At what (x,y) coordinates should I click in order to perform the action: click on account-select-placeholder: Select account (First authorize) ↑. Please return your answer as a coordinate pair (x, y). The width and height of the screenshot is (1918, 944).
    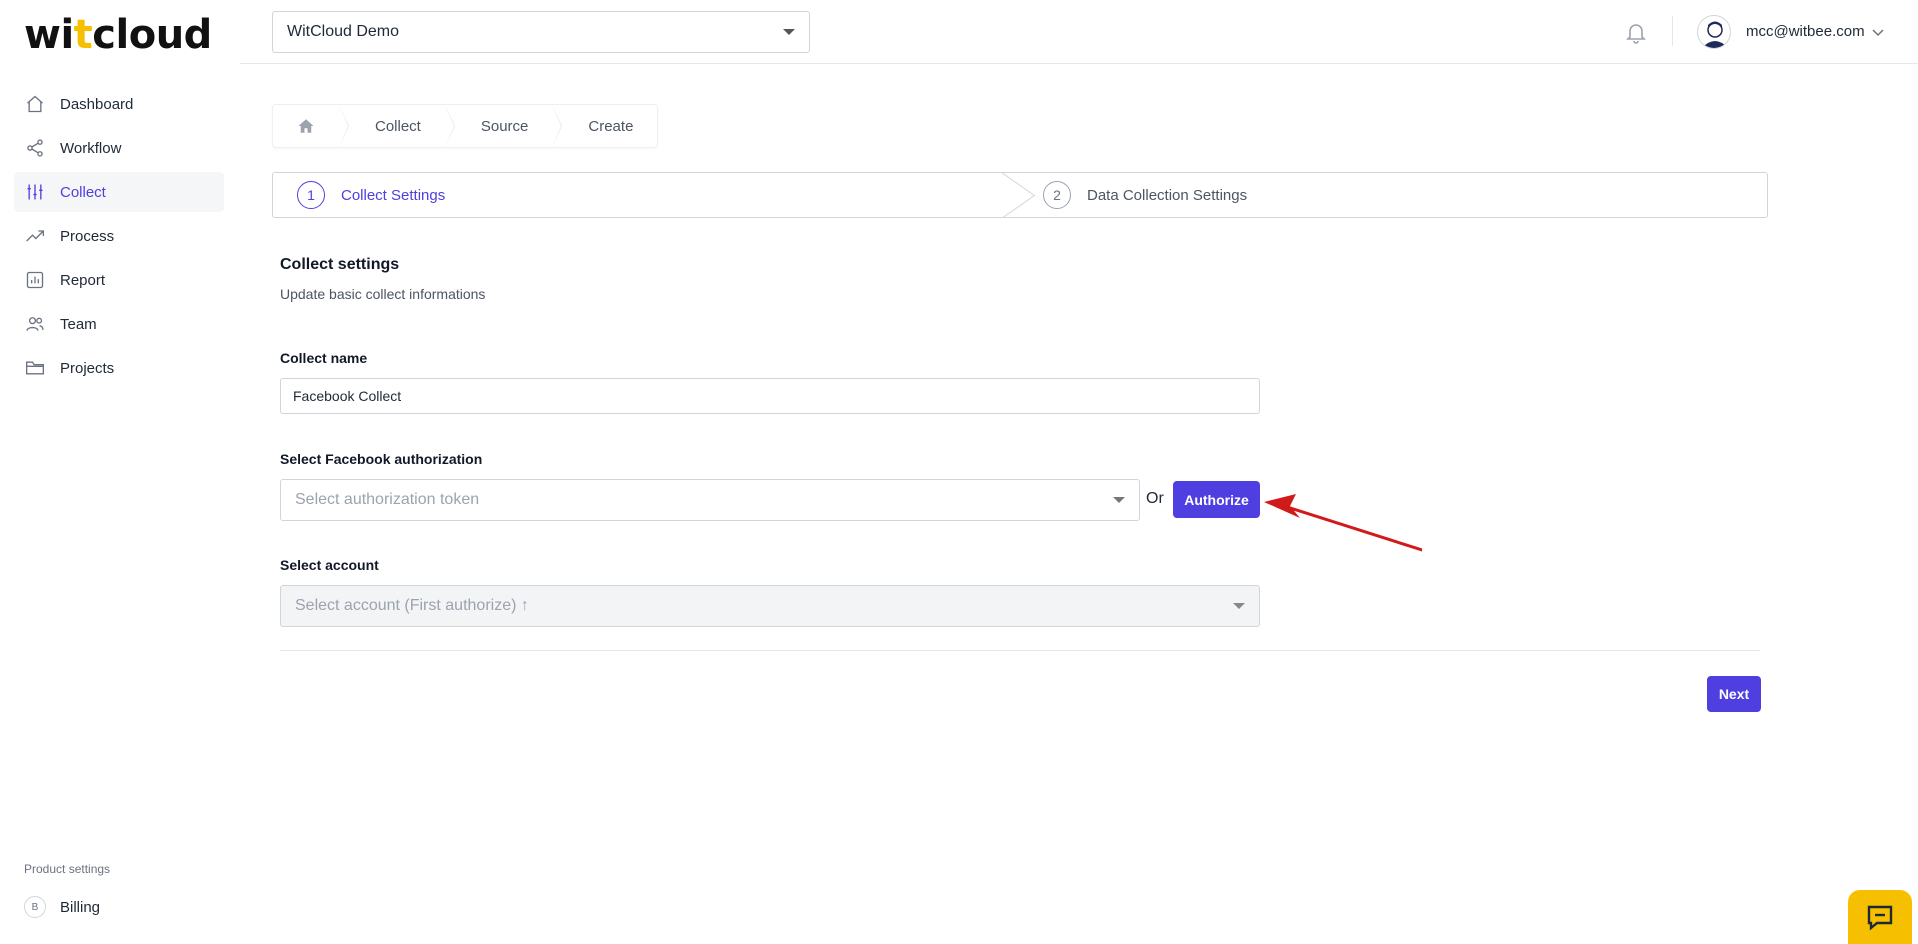
    Looking at the image, I should click on (412, 605).